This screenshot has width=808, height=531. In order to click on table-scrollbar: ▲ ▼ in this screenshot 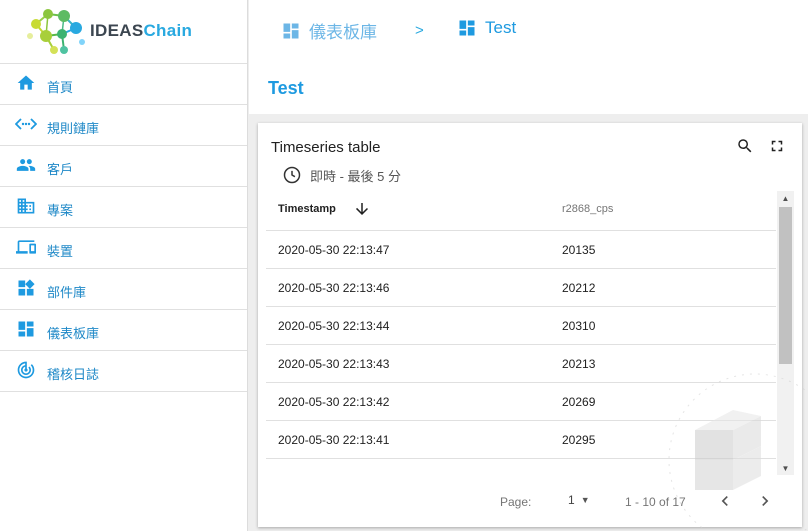, I will do `click(785, 333)`.